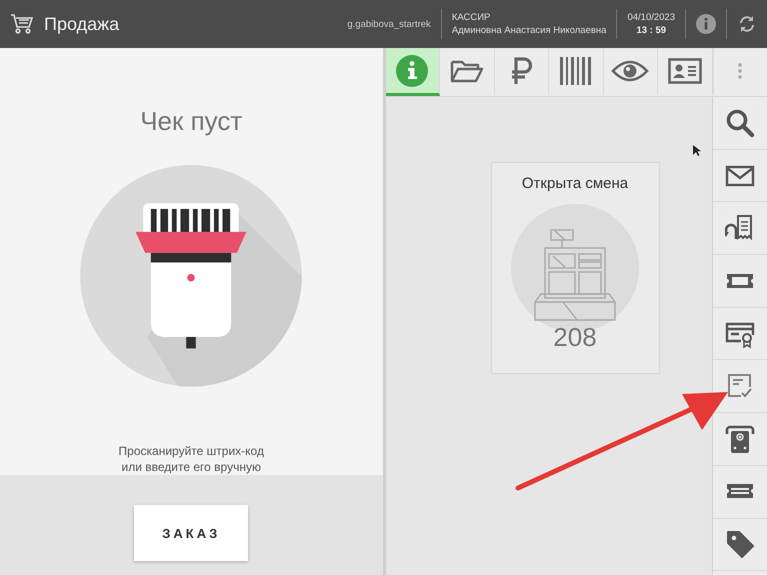  Describe the element at coordinates (740, 70) in the screenshot. I see `more-icon` at that location.